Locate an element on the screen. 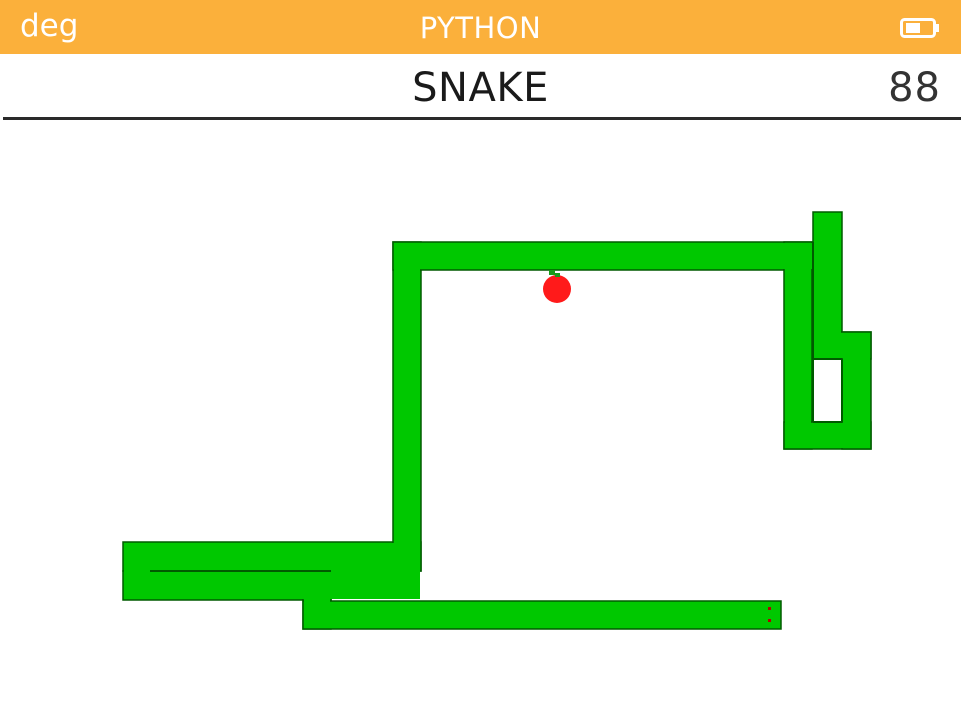 This screenshot has height=721, width=961. game-title-bar: SNAKE 88 is located at coordinates (480, 86).